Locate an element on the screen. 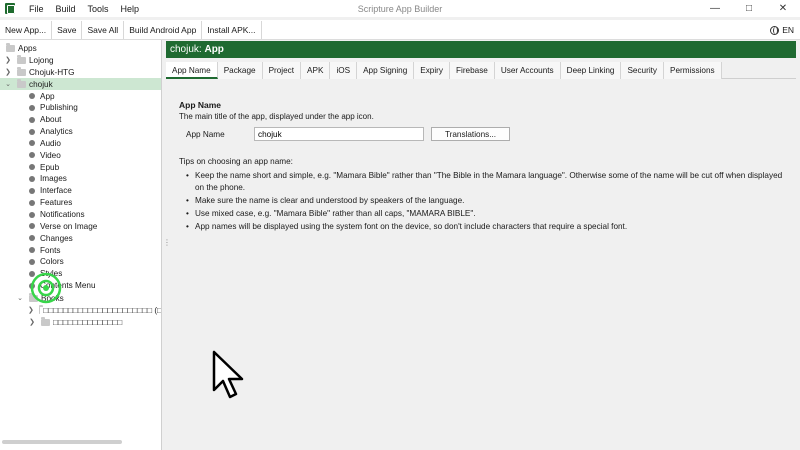  menu-tools: Tools is located at coordinates (98, 9).